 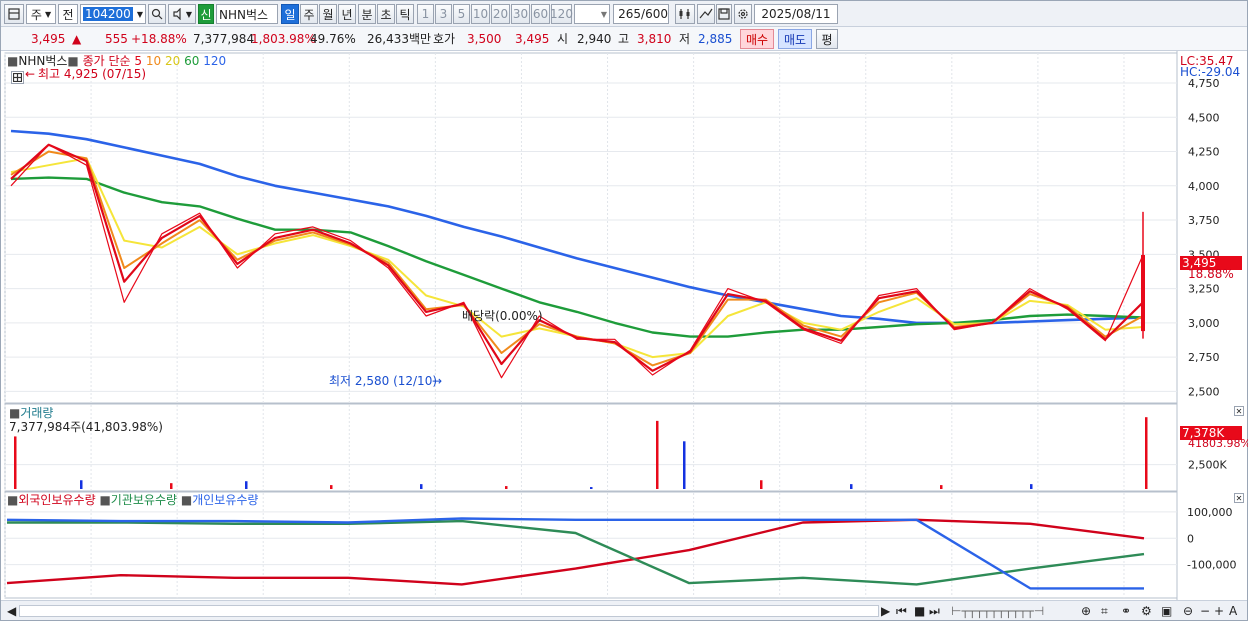 I want to click on ruler-icon: ⌗, so click(x=1104, y=611).